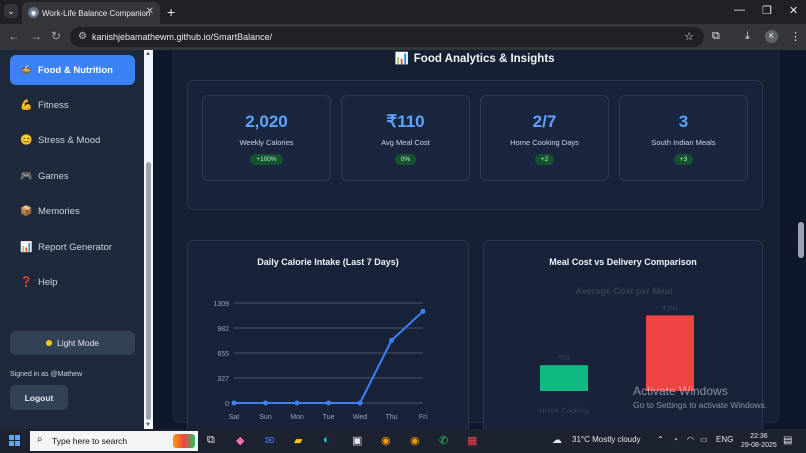 The image size is (806, 453). What do you see at coordinates (148, 54) in the screenshot?
I see `scroll-up-icon: ▲` at bounding box center [148, 54].